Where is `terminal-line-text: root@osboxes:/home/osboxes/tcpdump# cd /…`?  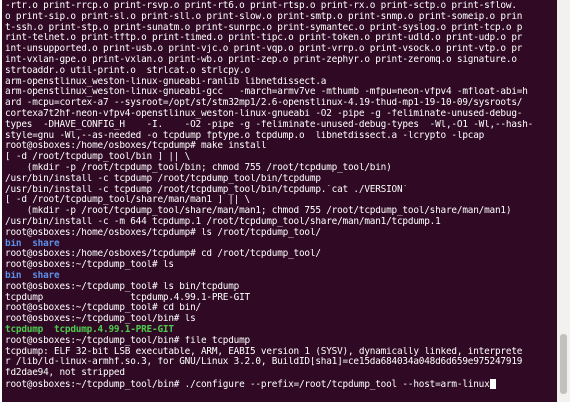 terminal-line-text: root@osboxes:/home/osboxes/tcpdump# cd /… is located at coordinates (163, 254).